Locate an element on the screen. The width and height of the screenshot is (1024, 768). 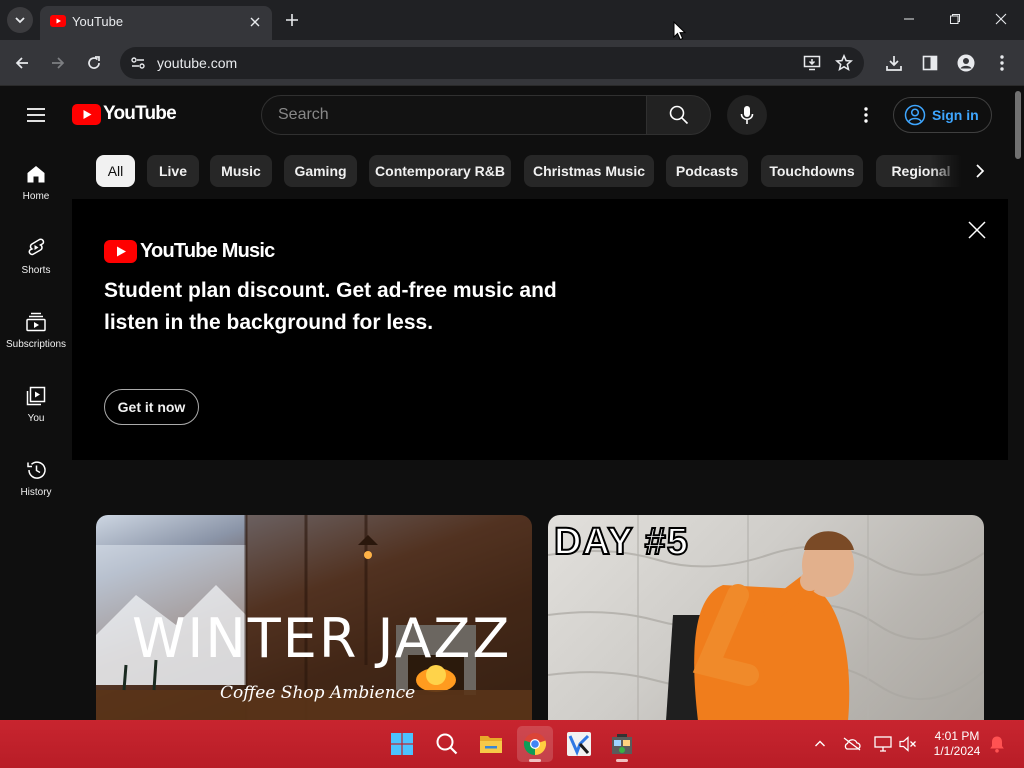
youtube-music-logo: YouTube Music is located at coordinates (189, 251).